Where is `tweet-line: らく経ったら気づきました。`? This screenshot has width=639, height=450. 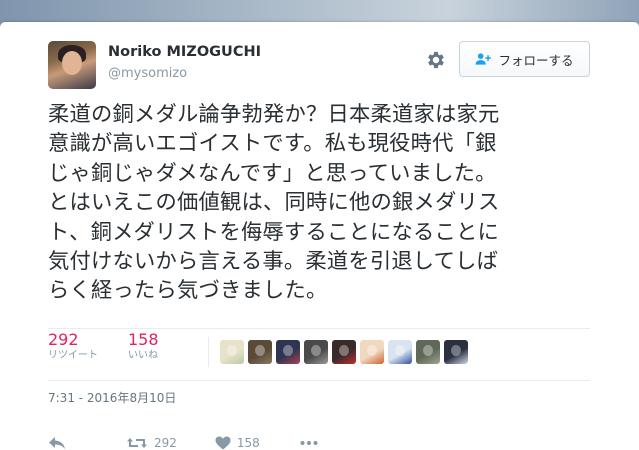 tweet-line: らく経ったら気づきました。 is located at coordinates (188, 291).